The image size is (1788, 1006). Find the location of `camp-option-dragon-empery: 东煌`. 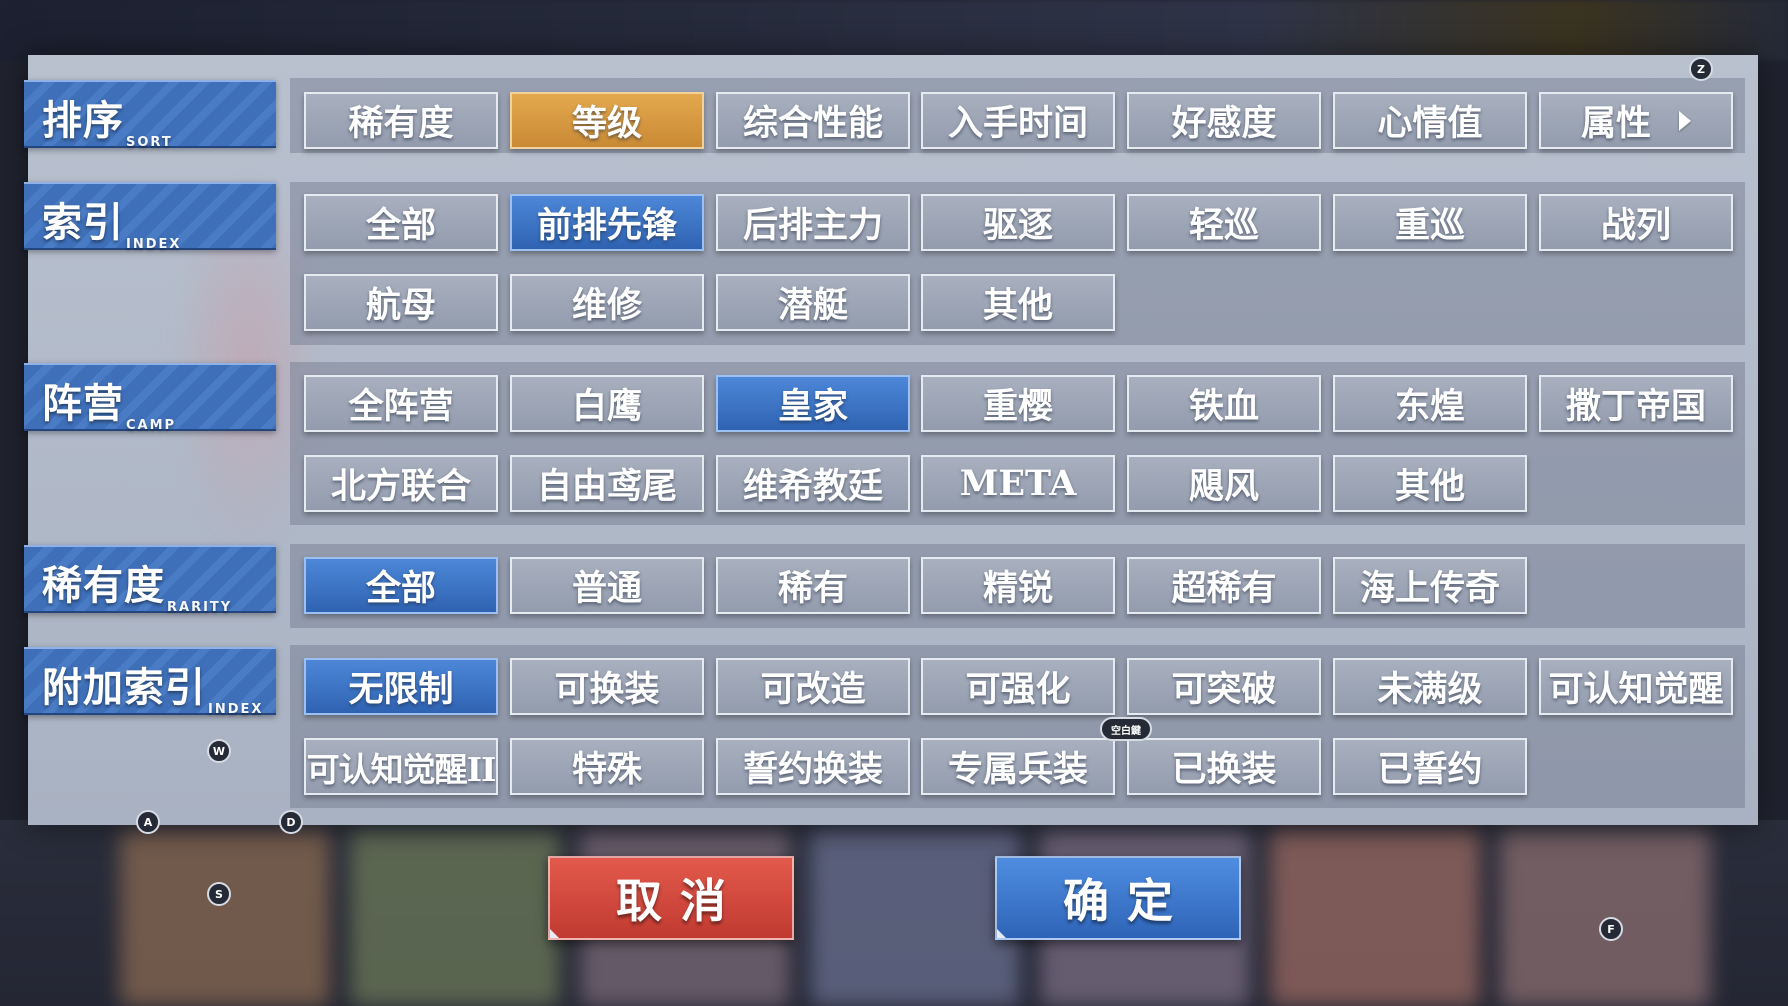

camp-option-dragon-empery: 东煌 is located at coordinates (1430, 403).